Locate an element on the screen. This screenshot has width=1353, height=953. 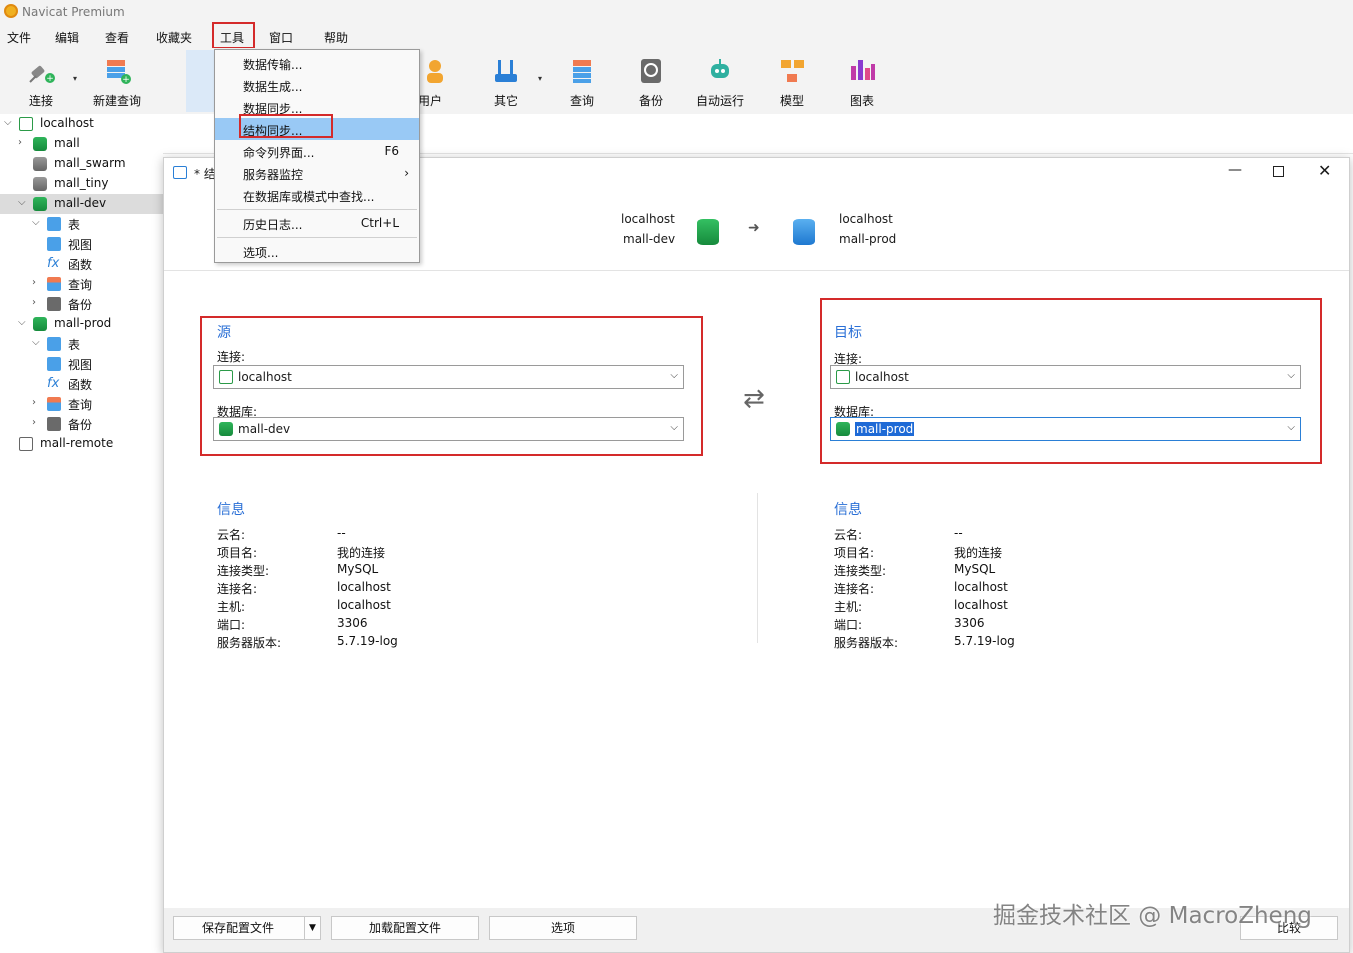
options-button: 选项 is located at coordinates (563, 928).